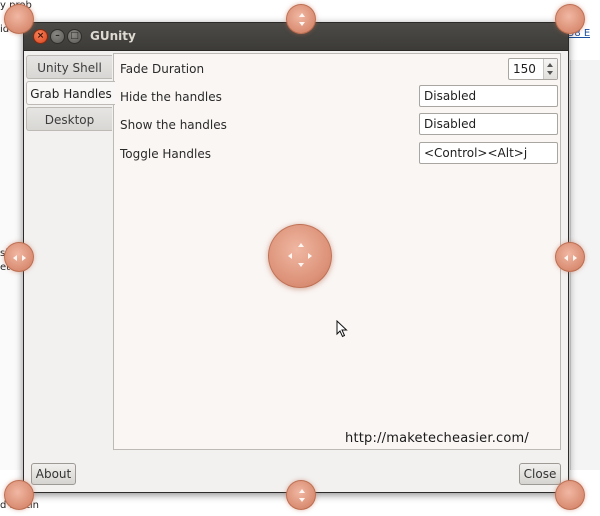 The height and width of the screenshot is (516, 600). Describe the element at coordinates (342, 329) in the screenshot. I see `mouse-cursor-icon` at that location.